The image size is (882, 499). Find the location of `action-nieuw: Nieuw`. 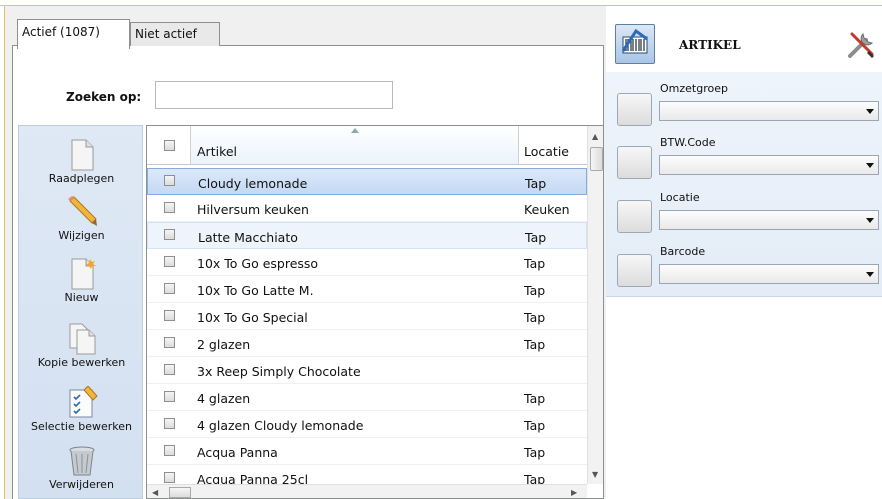

action-nieuw: Nieuw is located at coordinates (81, 280).